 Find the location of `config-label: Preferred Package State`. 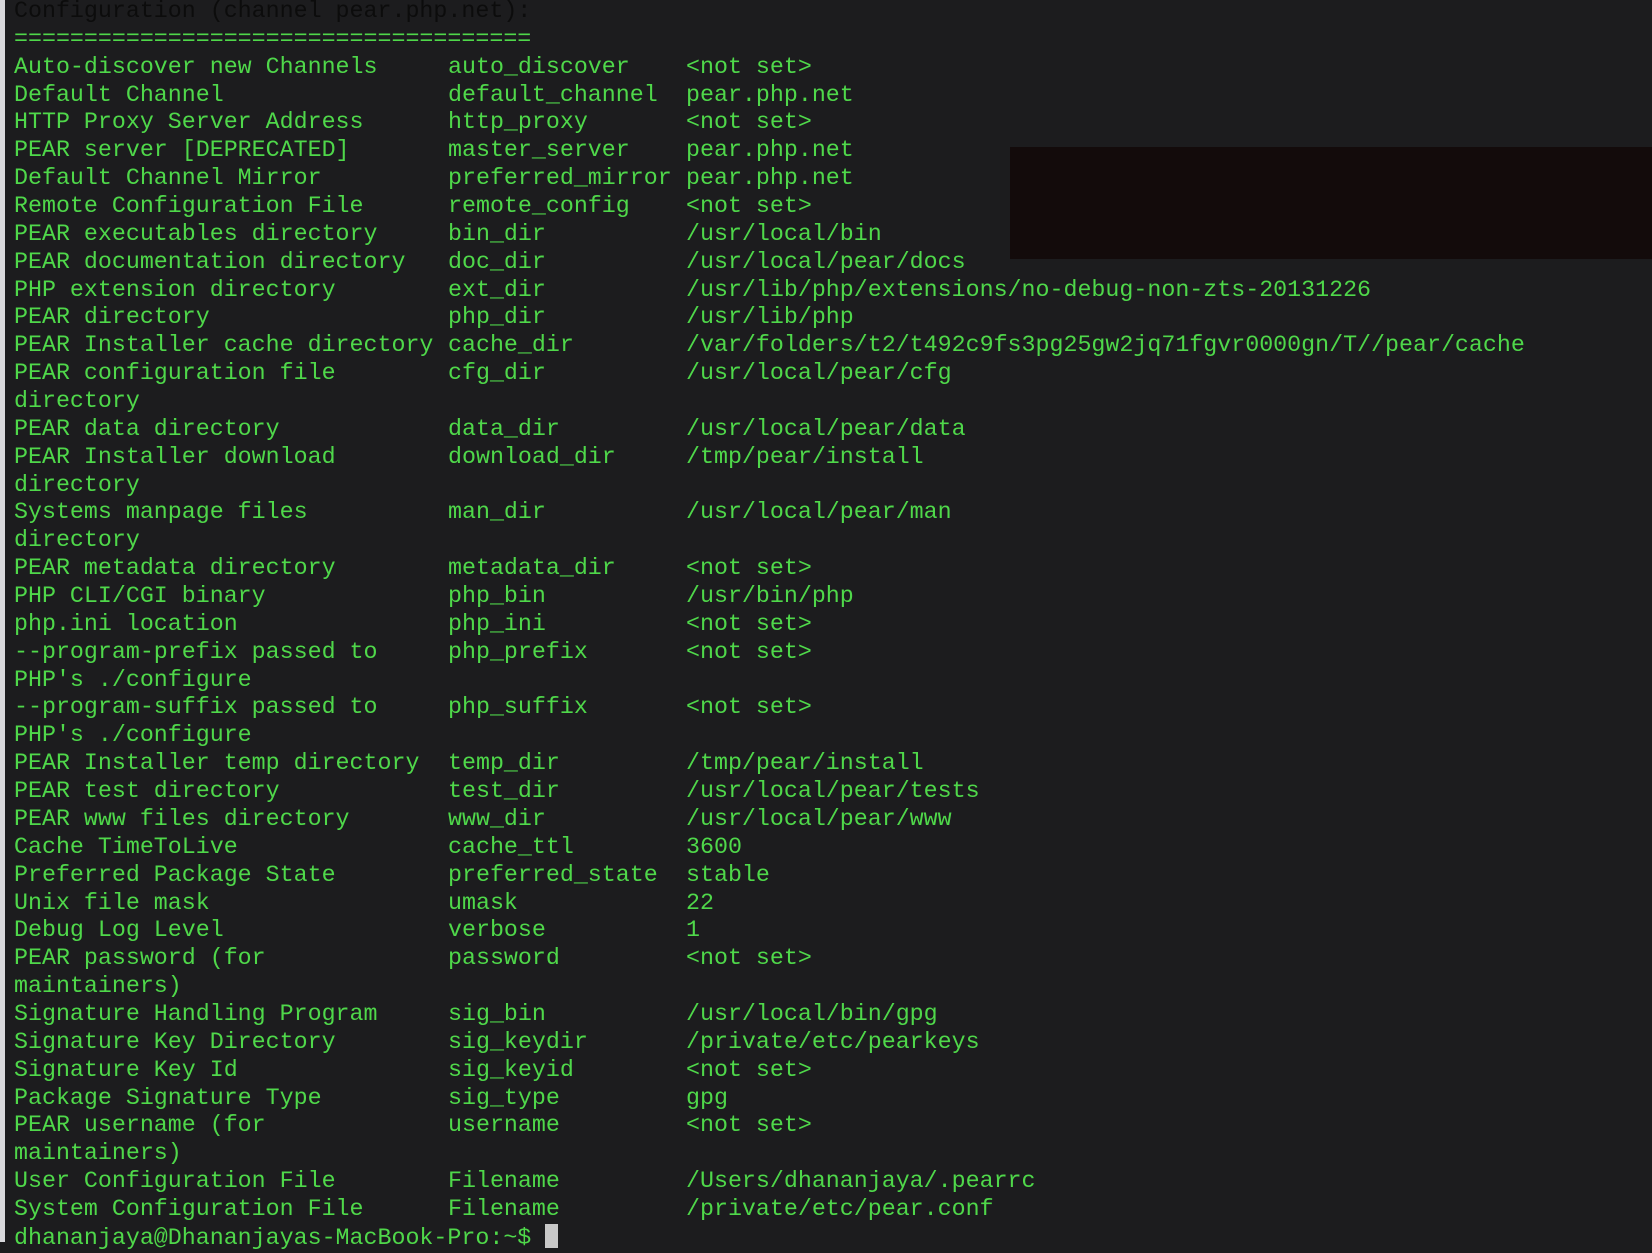

config-label: Preferred Package State is located at coordinates (175, 874).